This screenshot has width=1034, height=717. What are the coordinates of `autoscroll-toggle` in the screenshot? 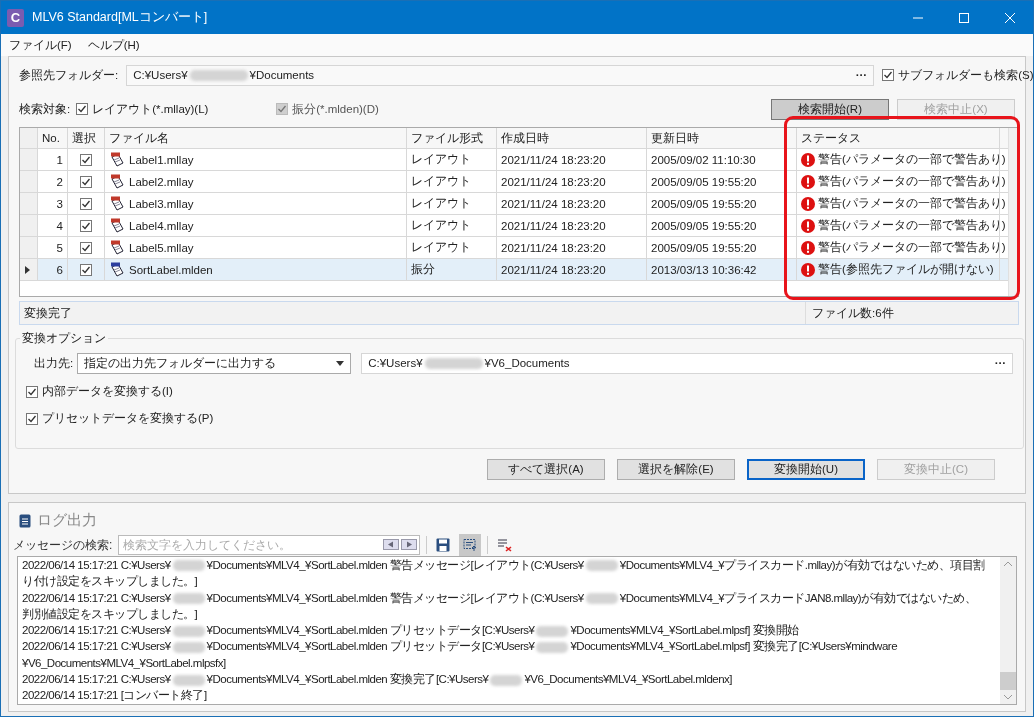 It's located at (470, 545).